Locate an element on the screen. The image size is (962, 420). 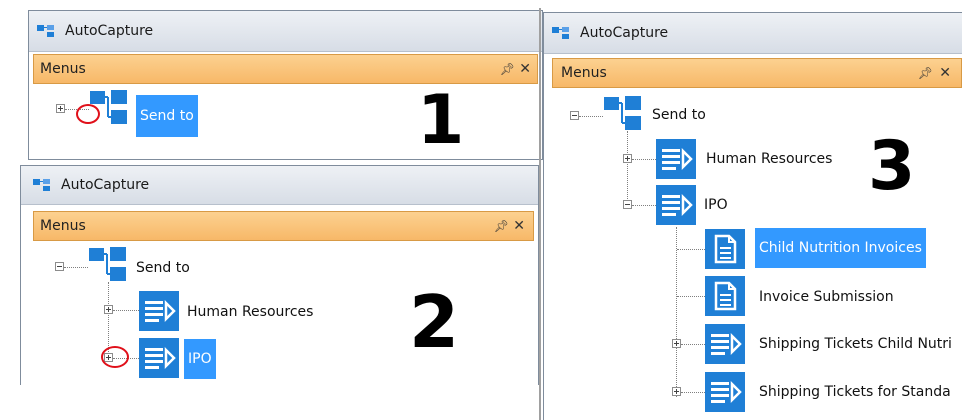
step-number: 3 is located at coordinates (892, 166).